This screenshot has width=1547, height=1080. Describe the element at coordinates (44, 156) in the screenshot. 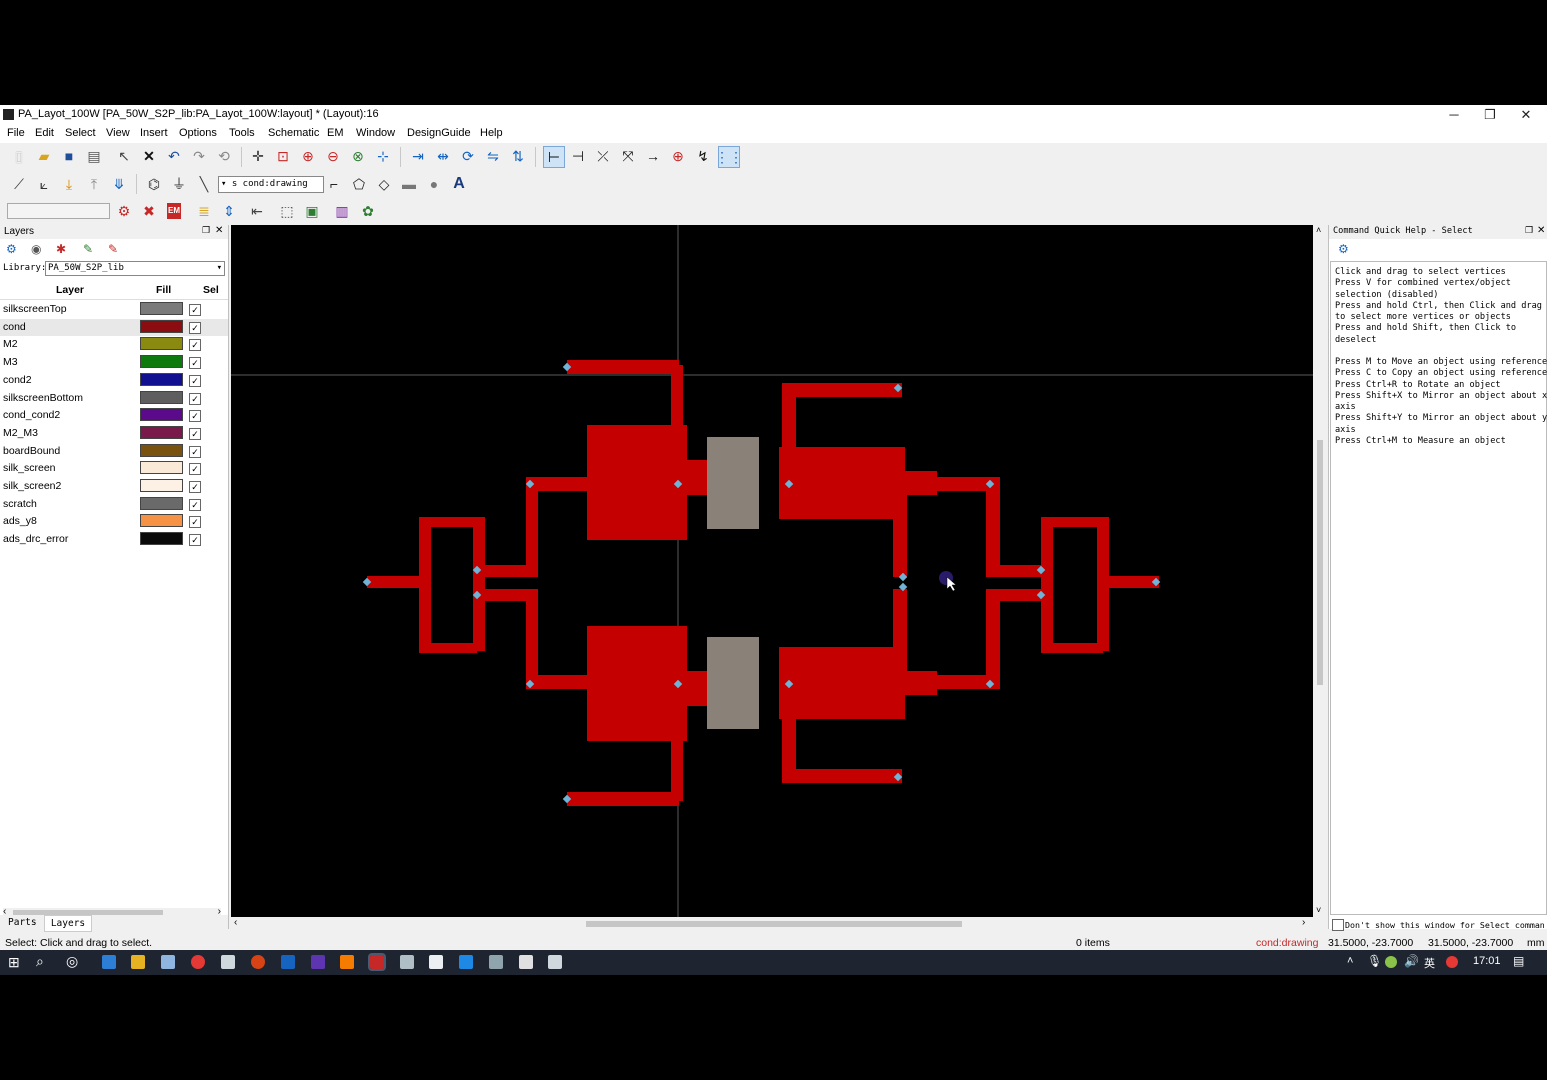

I see `open-icon: ▰` at that location.